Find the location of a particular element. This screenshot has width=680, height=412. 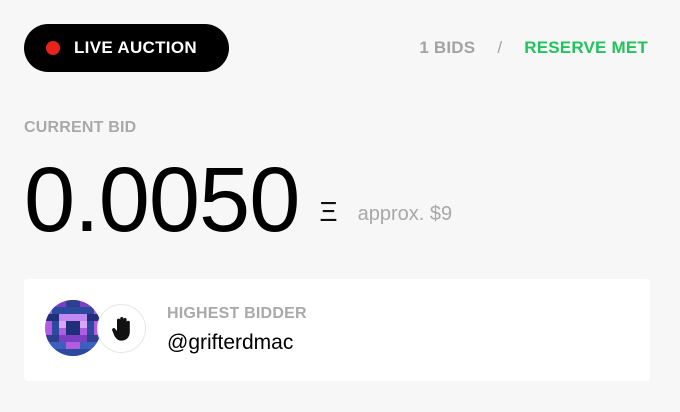

bidder-avatar is located at coordinates (73, 328).